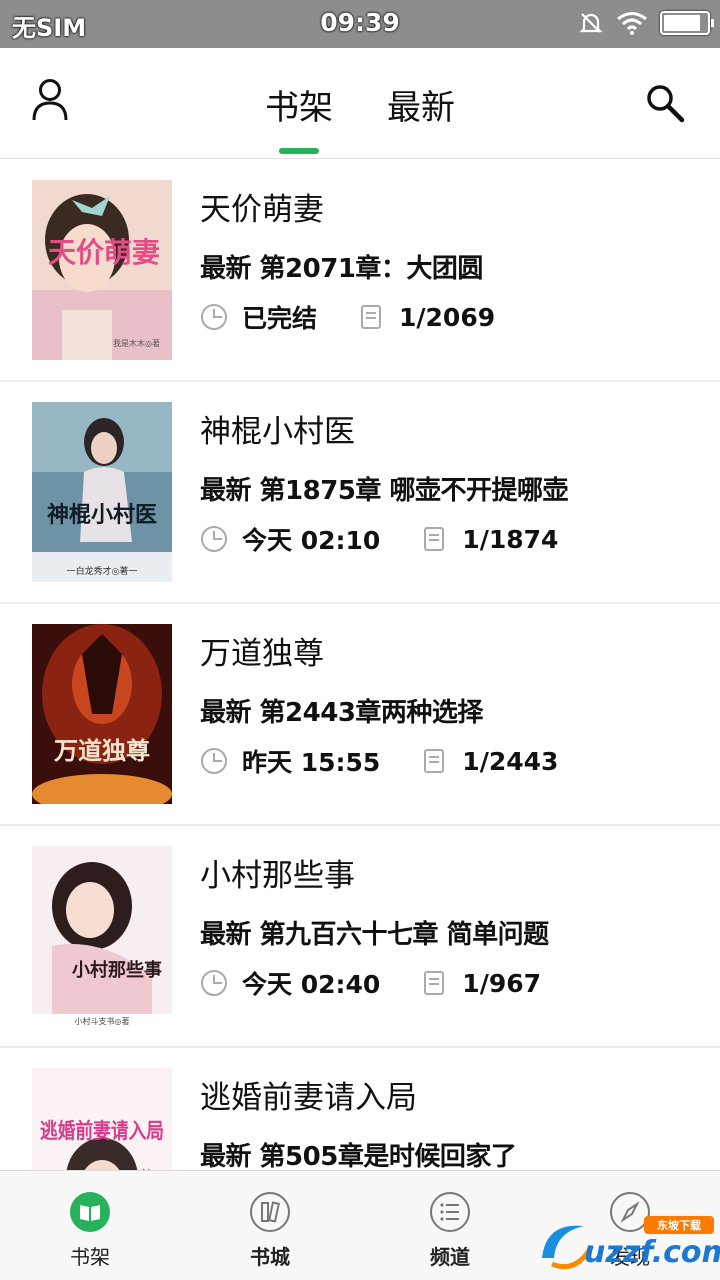  What do you see at coordinates (390, 983) in the screenshot?
I see `book-meta: 今天 02:40 1/967` at bounding box center [390, 983].